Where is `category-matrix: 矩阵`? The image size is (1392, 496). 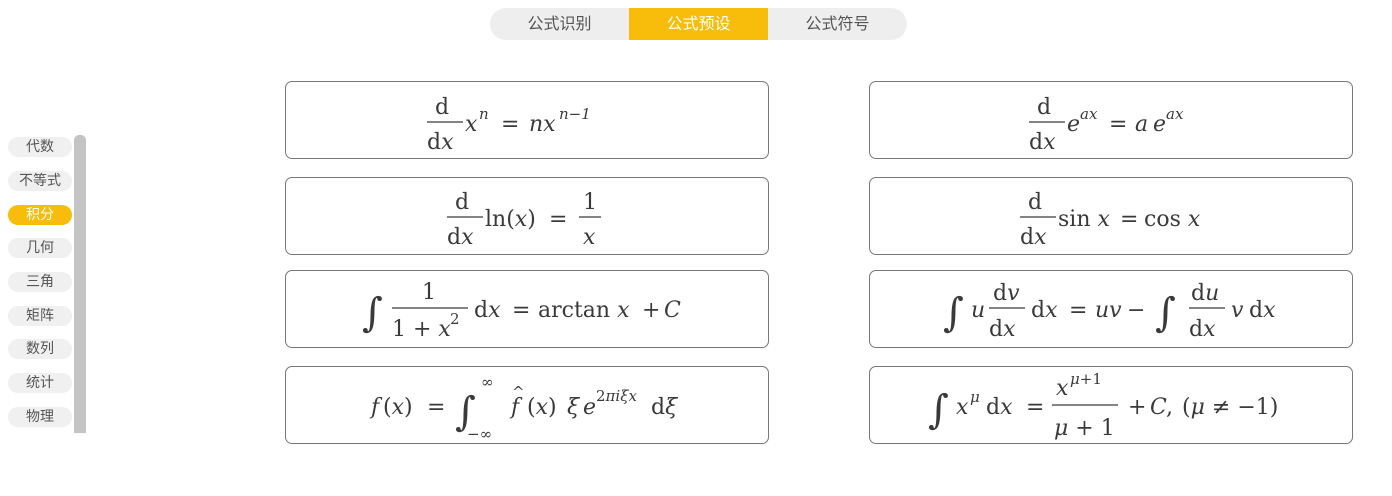
category-matrix: 矩阵 is located at coordinates (40, 316).